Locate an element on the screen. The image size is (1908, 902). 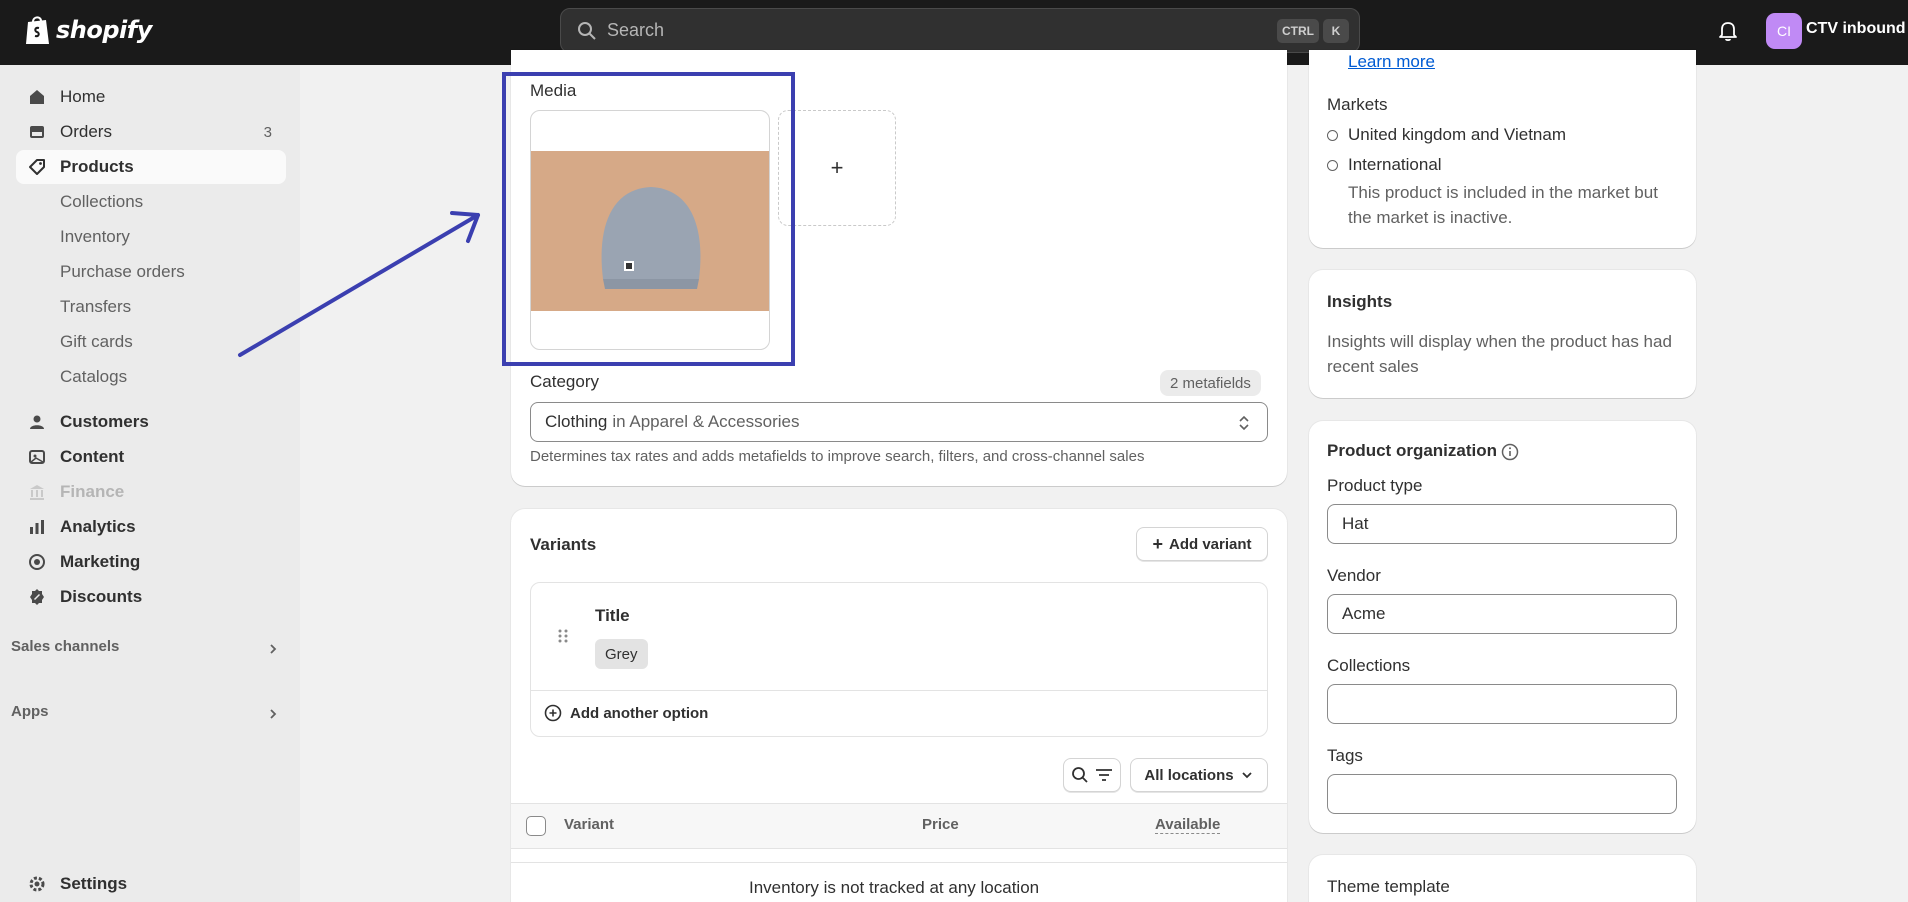
target-icon is located at coordinates (37, 562).